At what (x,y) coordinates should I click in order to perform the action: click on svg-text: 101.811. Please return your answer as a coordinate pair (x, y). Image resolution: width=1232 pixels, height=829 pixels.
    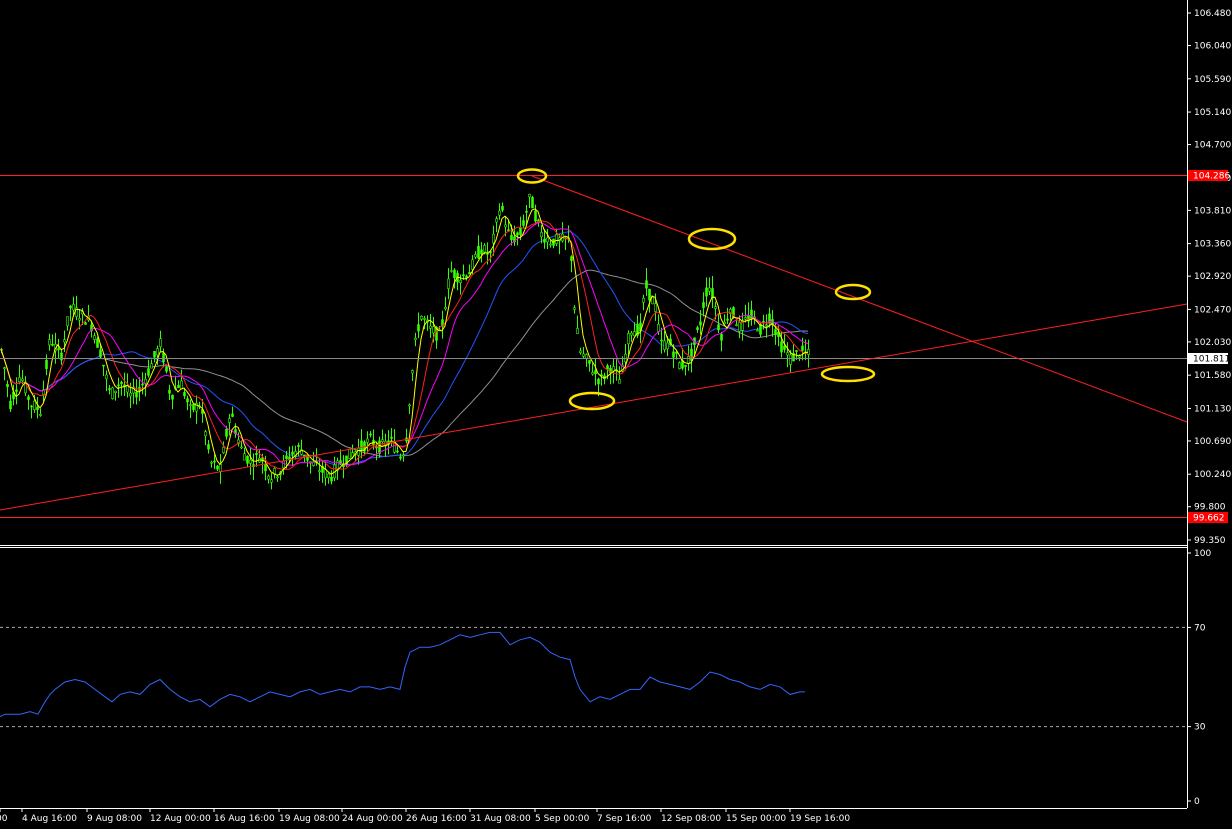
    Looking at the image, I should click on (1211, 360).